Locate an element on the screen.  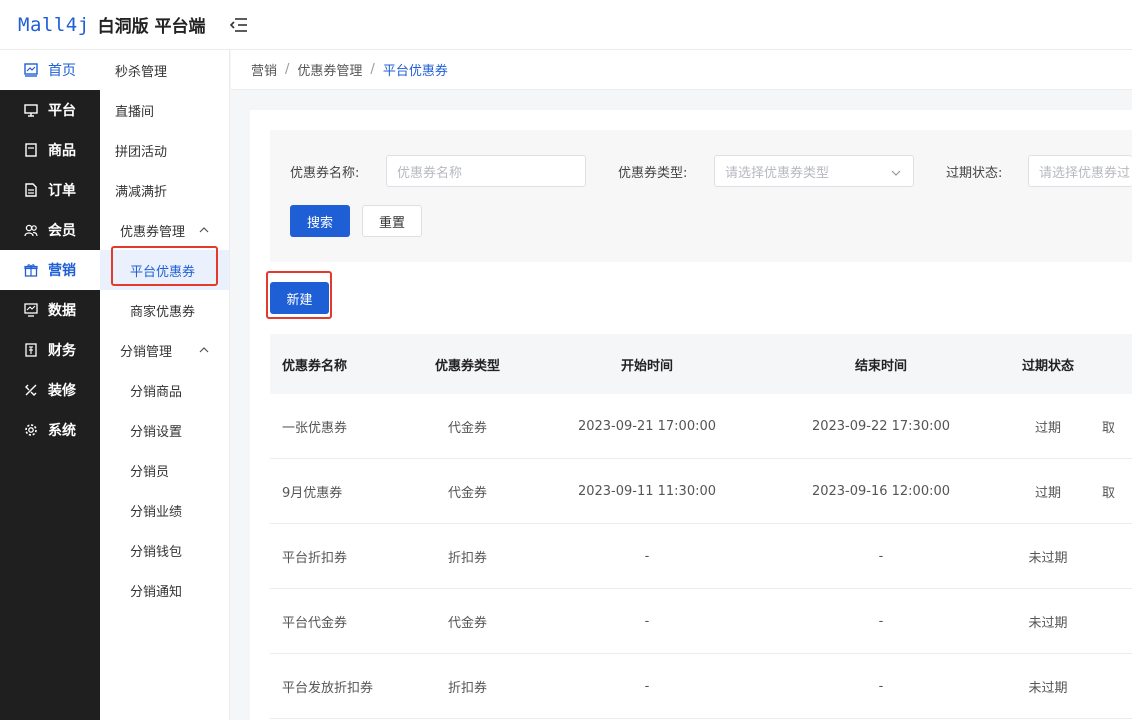
nav-label: 订单 is located at coordinates (62, 191).